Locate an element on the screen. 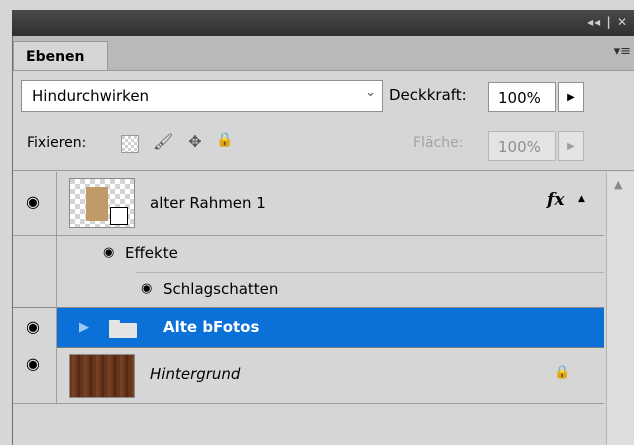 The image size is (634, 445). expand-effects-icon: ▲ is located at coordinates (581, 199).